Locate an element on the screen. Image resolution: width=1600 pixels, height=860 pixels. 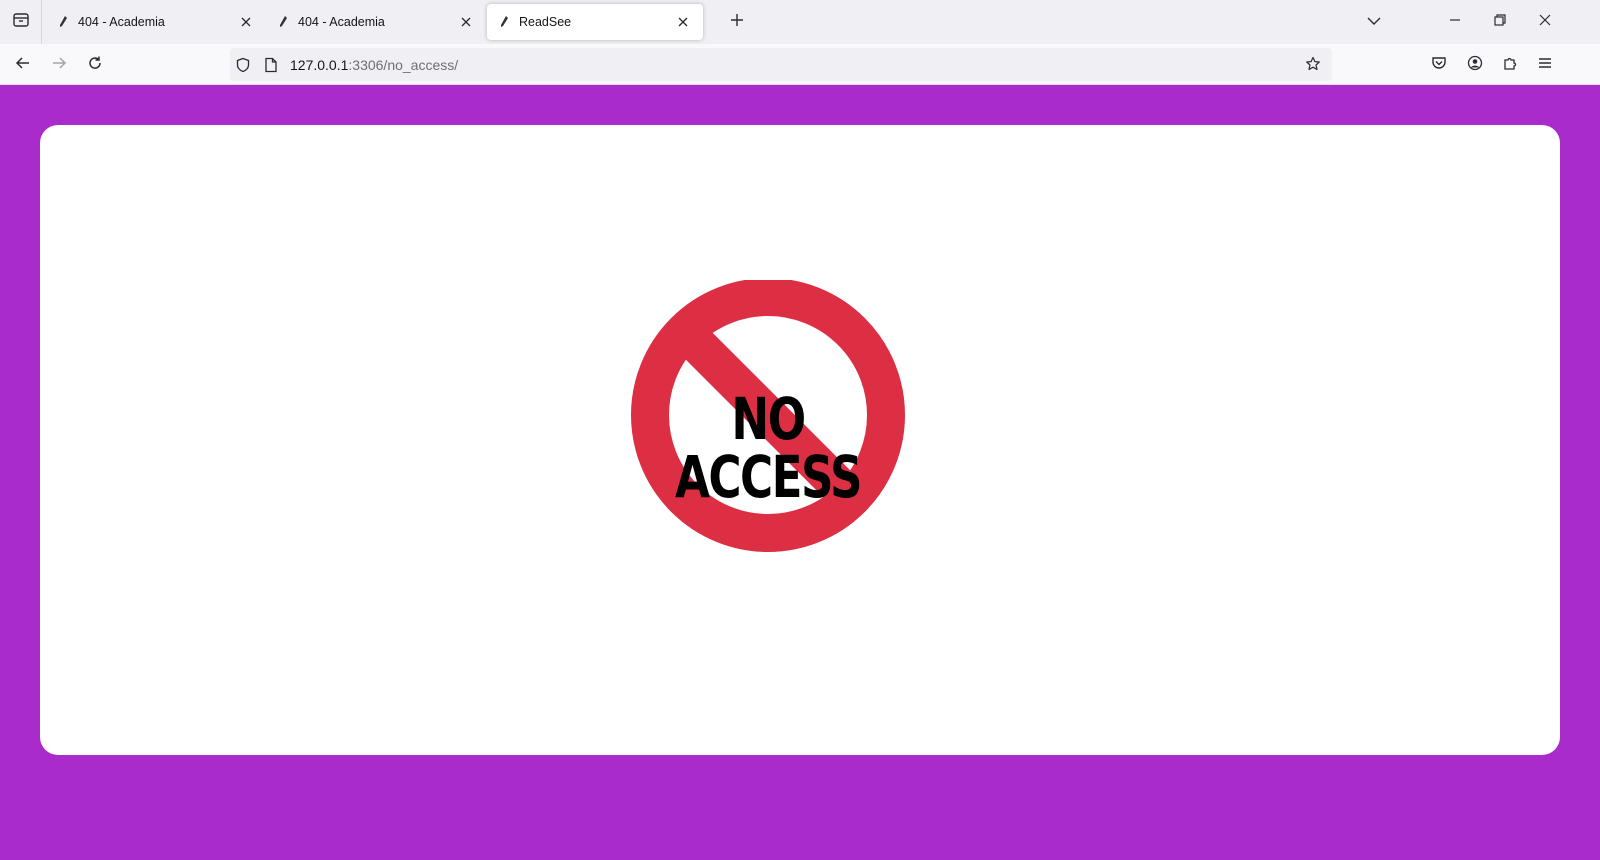
tab-strip: 404 - Academia 404 - Academia ReadSee is located at coordinates (800, 22).